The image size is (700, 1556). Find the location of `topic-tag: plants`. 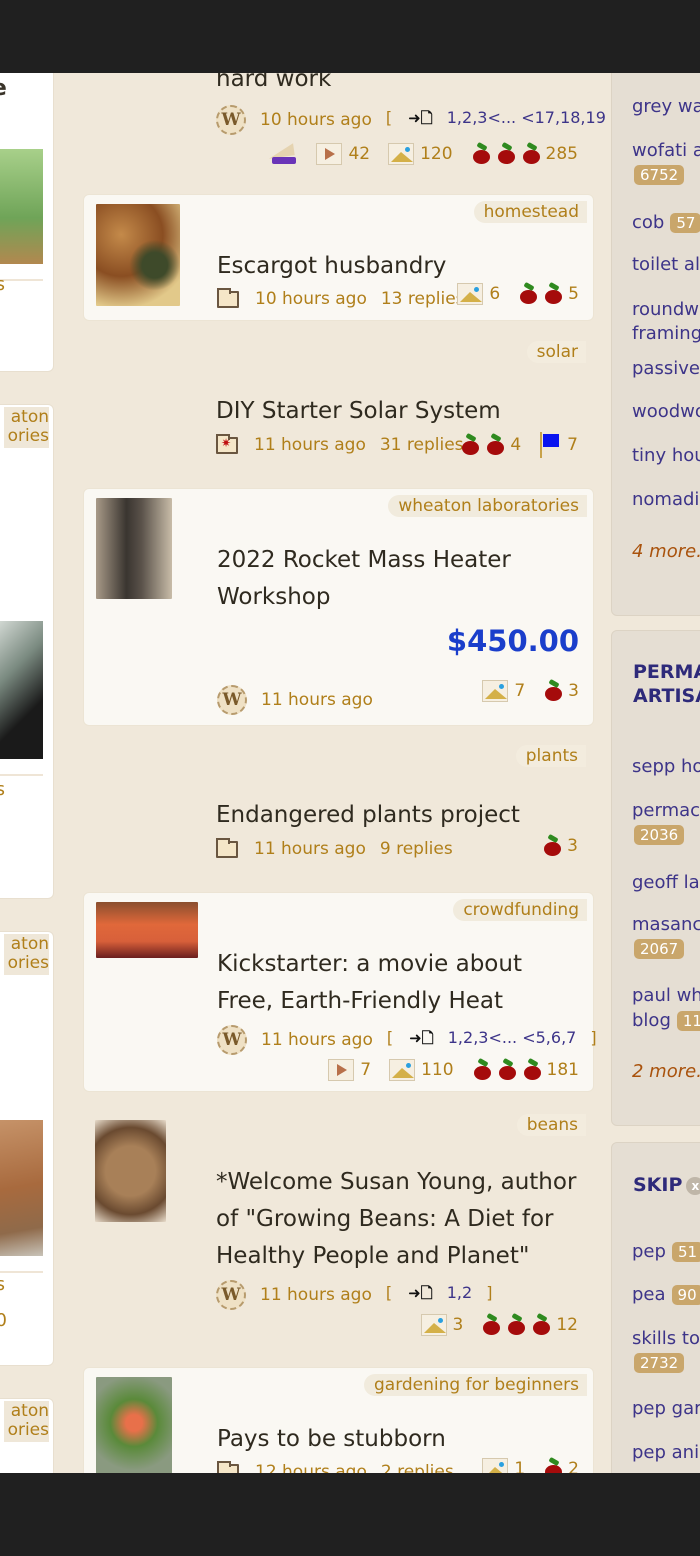

topic-tag: plants is located at coordinates (550, 756).